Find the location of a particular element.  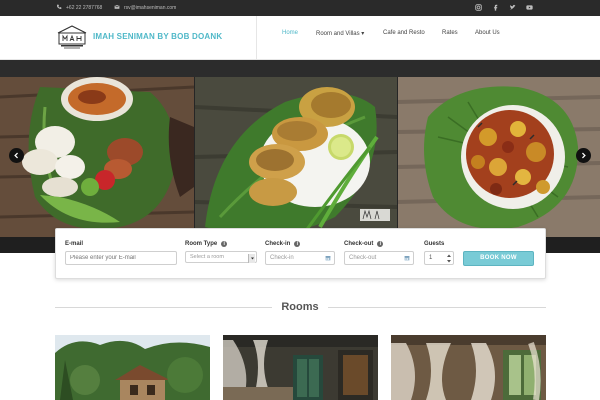

guests-label-text: Guests is located at coordinates (434, 244).